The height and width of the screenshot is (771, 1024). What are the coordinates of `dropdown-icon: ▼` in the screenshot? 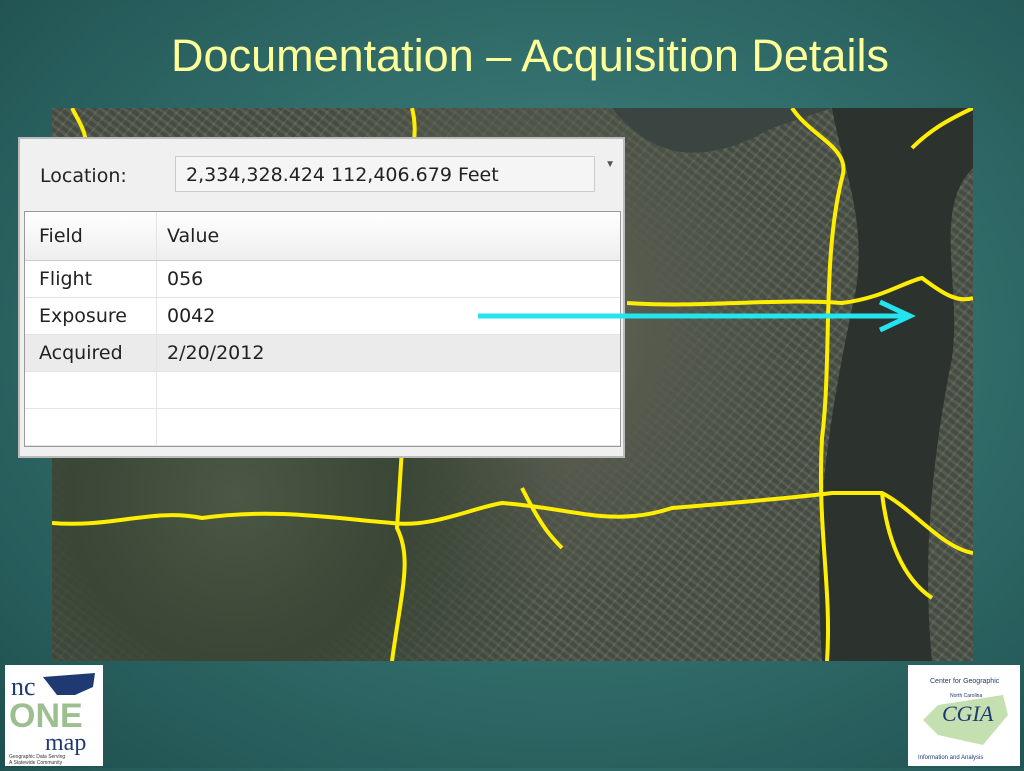 It's located at (610, 164).